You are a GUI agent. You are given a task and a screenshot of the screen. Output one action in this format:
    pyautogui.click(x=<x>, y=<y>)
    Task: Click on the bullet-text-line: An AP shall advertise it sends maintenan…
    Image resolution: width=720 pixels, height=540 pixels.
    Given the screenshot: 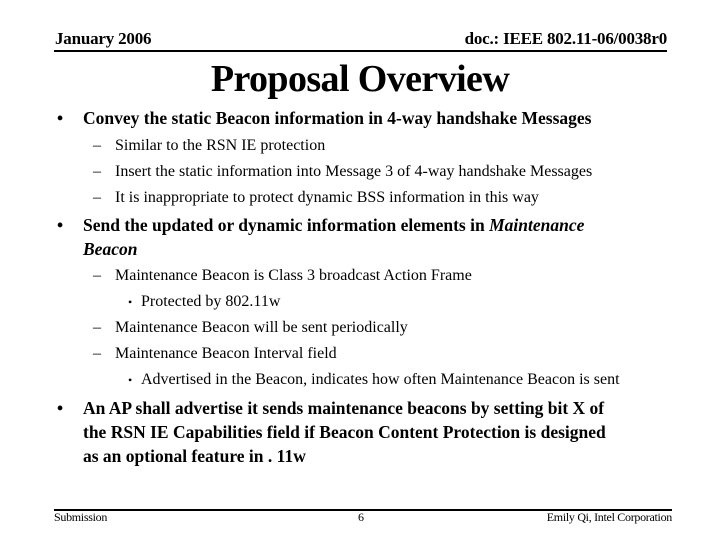 What is the action you would take?
    pyautogui.click(x=344, y=408)
    